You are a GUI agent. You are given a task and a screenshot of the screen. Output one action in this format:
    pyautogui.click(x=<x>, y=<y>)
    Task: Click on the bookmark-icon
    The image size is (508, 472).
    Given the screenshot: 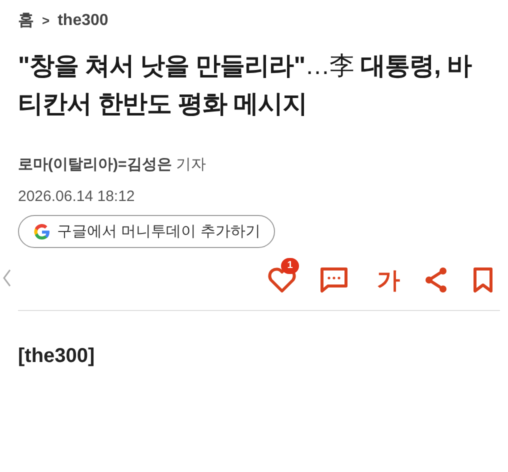 What is the action you would take?
    pyautogui.click(x=483, y=280)
    